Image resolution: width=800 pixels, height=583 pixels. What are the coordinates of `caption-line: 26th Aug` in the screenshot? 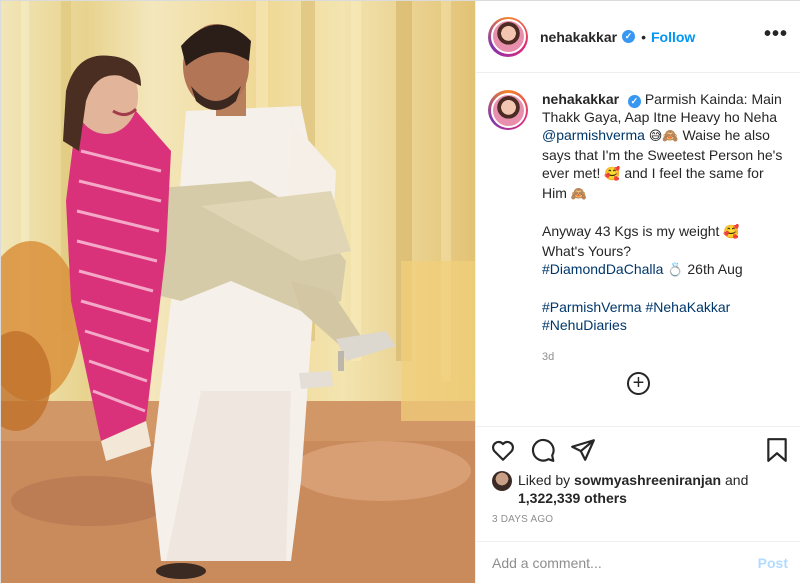 It's located at (715, 269).